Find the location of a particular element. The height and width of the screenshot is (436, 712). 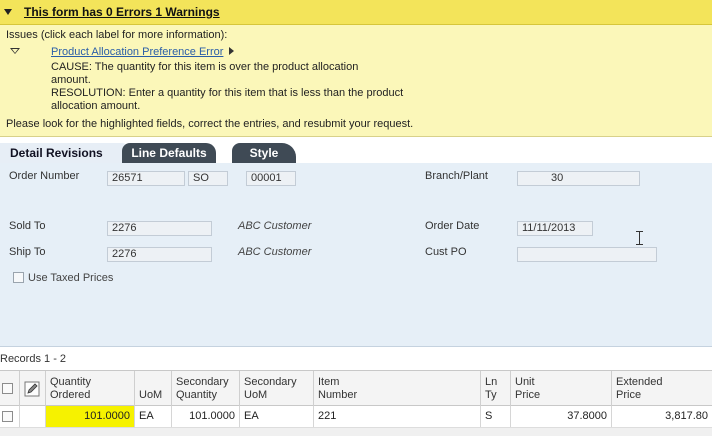

row-select-cell is located at coordinates (10, 416).